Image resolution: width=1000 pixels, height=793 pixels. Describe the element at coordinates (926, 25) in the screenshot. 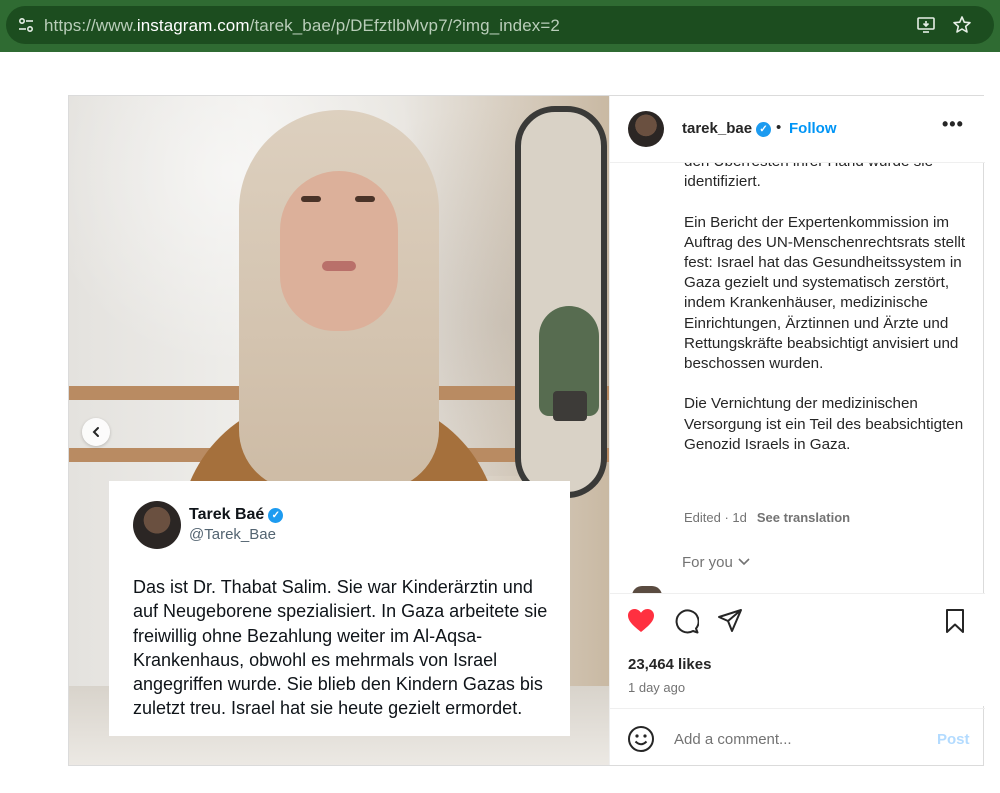

I see `install-app-icon` at that location.